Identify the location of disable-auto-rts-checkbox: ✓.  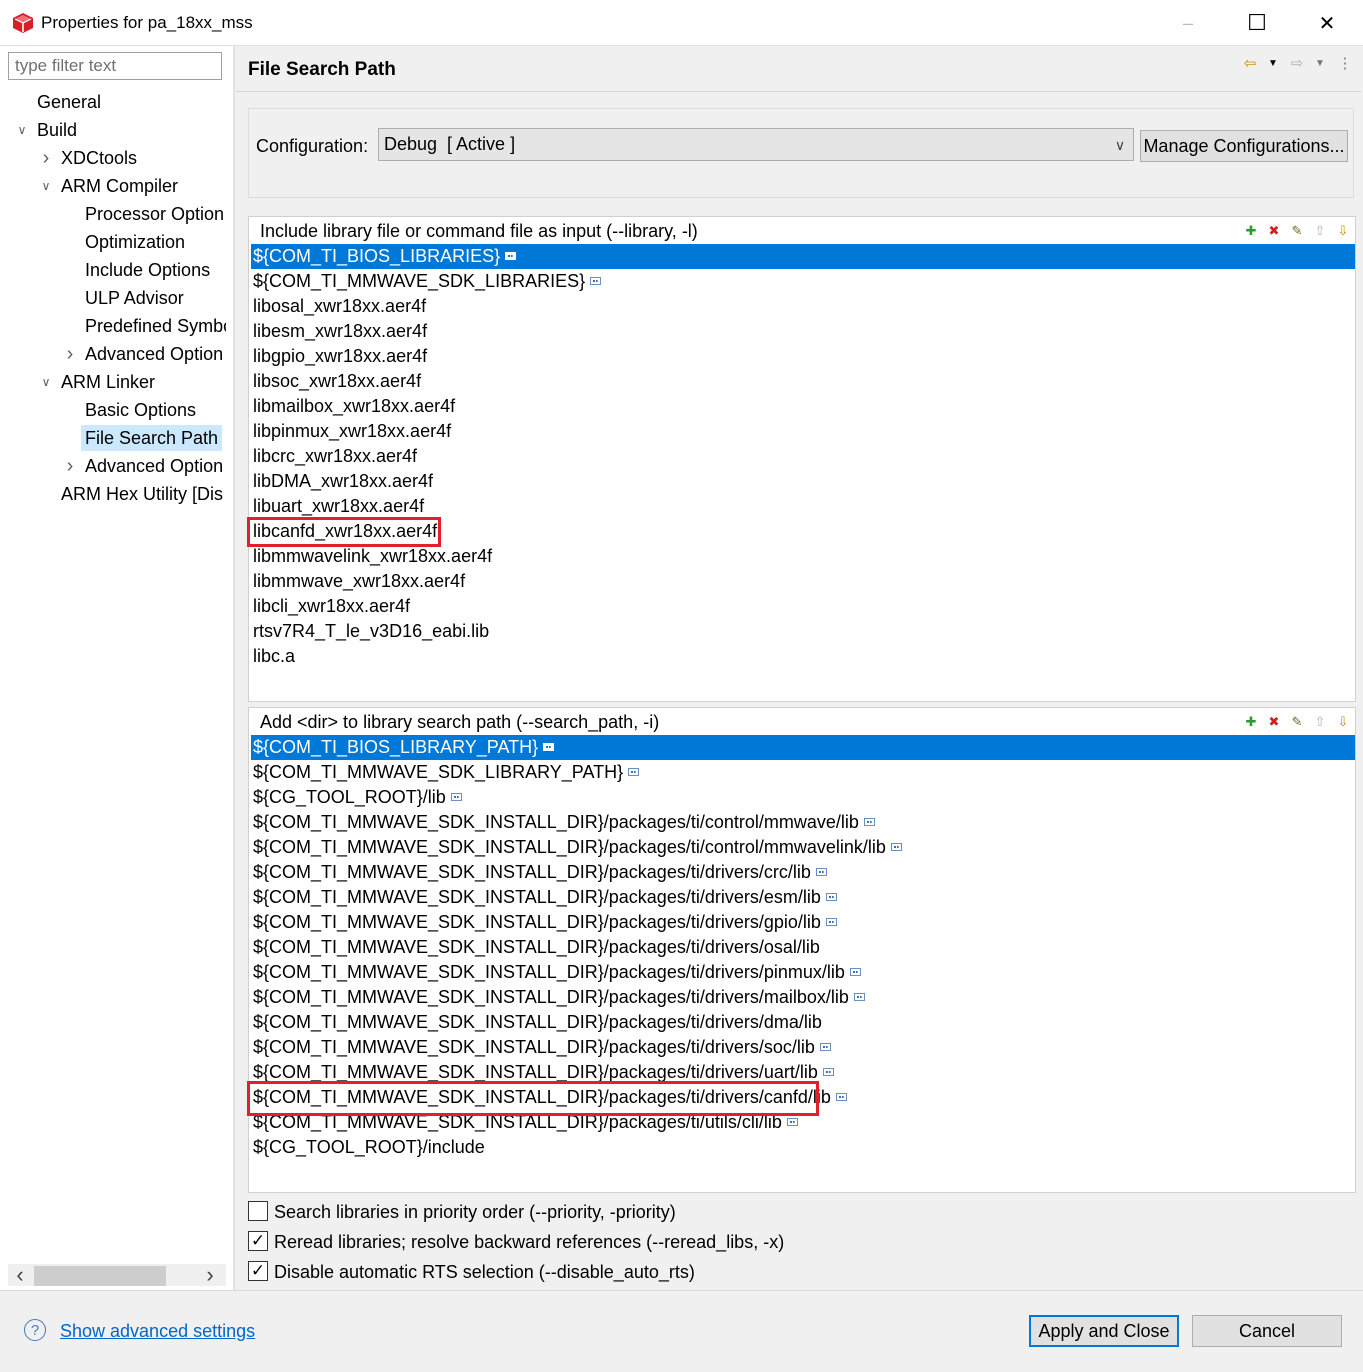
(258, 1271).